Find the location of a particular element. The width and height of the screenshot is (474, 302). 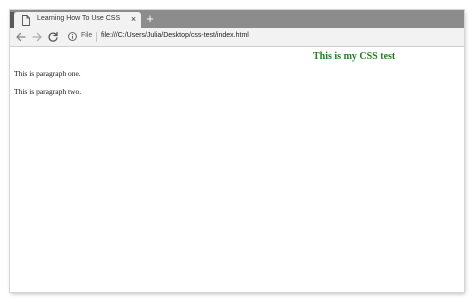

tab-close-icon: × is located at coordinates (133, 19).